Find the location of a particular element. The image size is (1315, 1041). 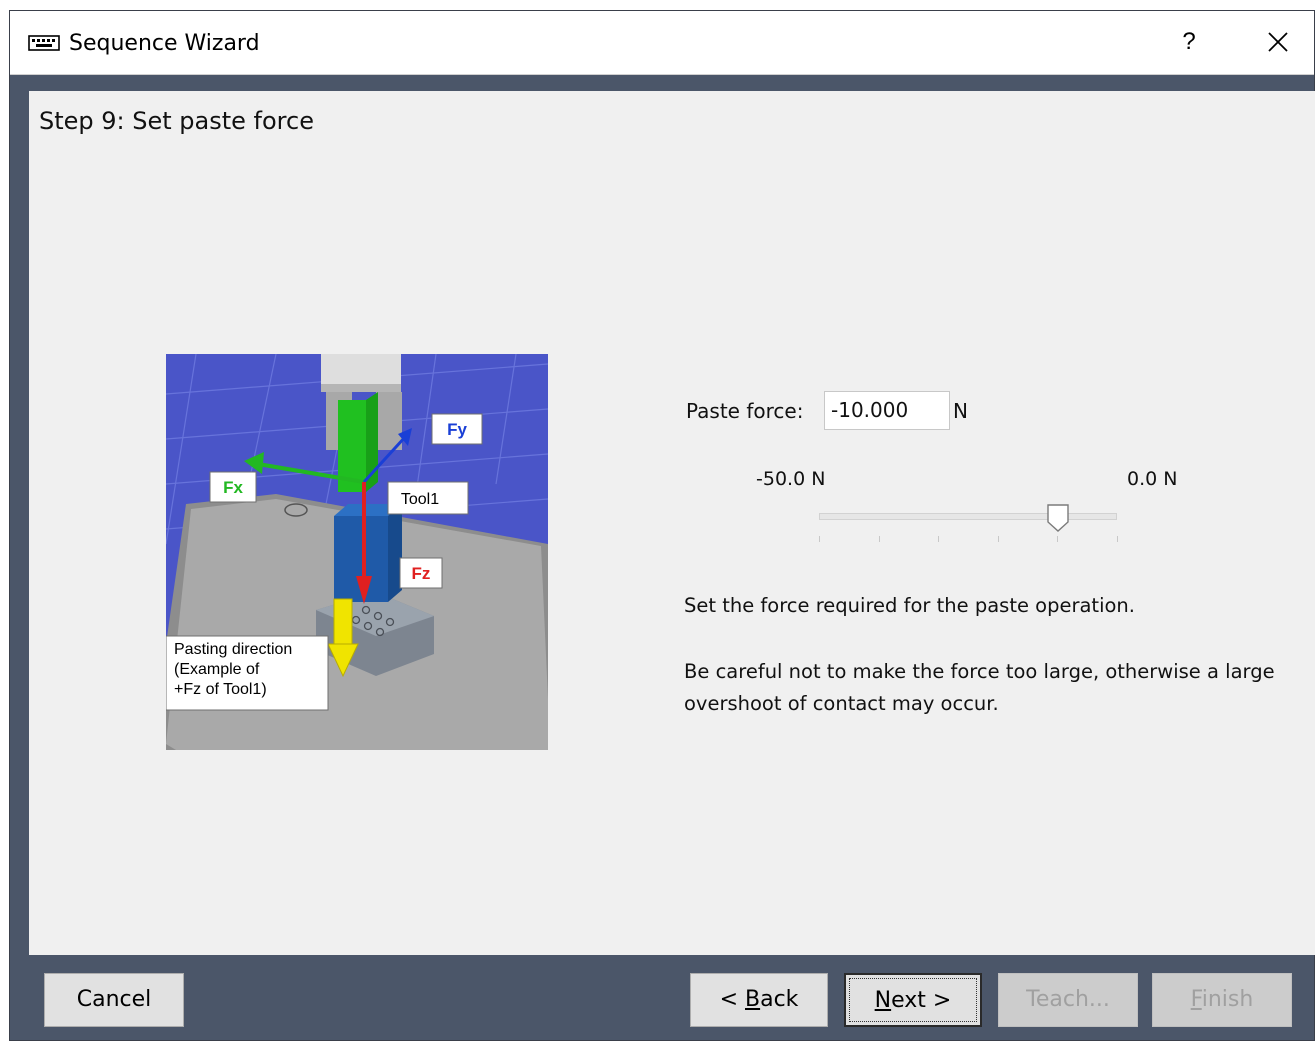

back-button: < Back is located at coordinates (759, 1000).